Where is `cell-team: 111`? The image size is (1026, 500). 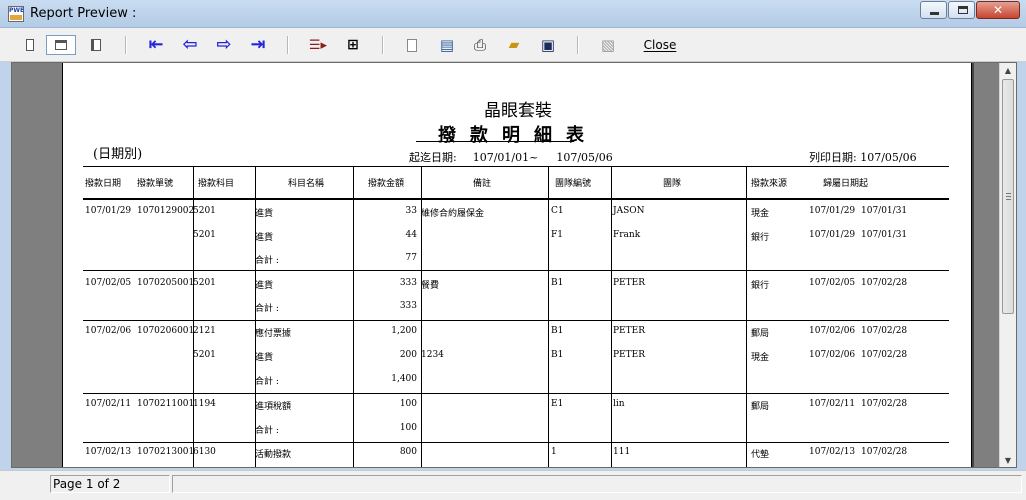
cell-team: 111 is located at coordinates (622, 452).